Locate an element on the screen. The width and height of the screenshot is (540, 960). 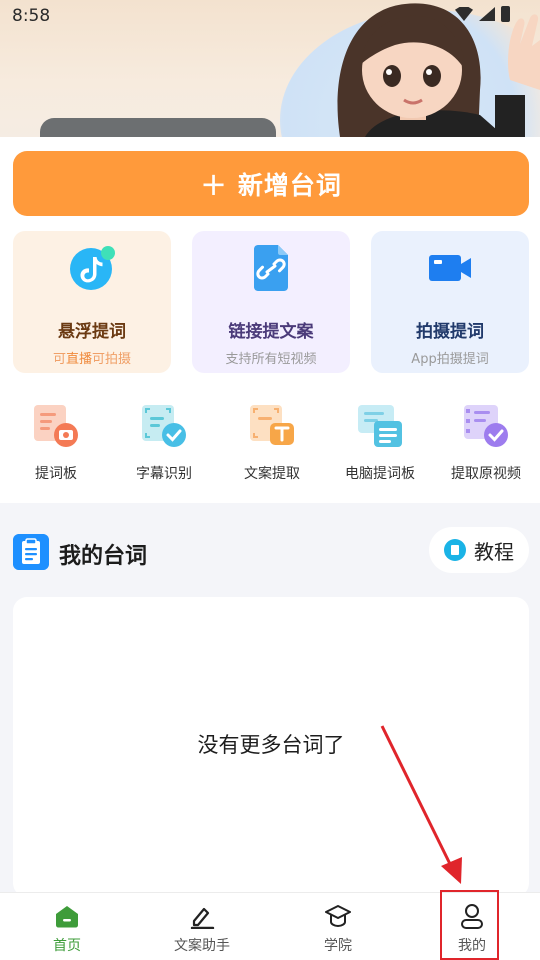
shoot-prompter-sub: App拍摄提词 is located at coordinates (450, 359).